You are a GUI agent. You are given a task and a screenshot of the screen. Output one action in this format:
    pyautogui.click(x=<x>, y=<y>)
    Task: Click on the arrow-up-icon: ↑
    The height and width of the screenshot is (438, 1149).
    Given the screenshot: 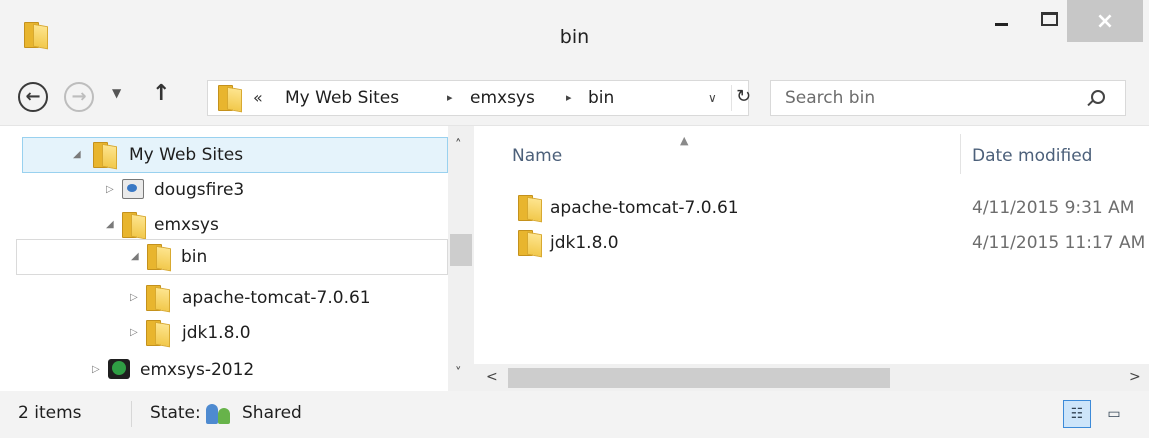 What is the action you would take?
    pyautogui.click(x=161, y=93)
    